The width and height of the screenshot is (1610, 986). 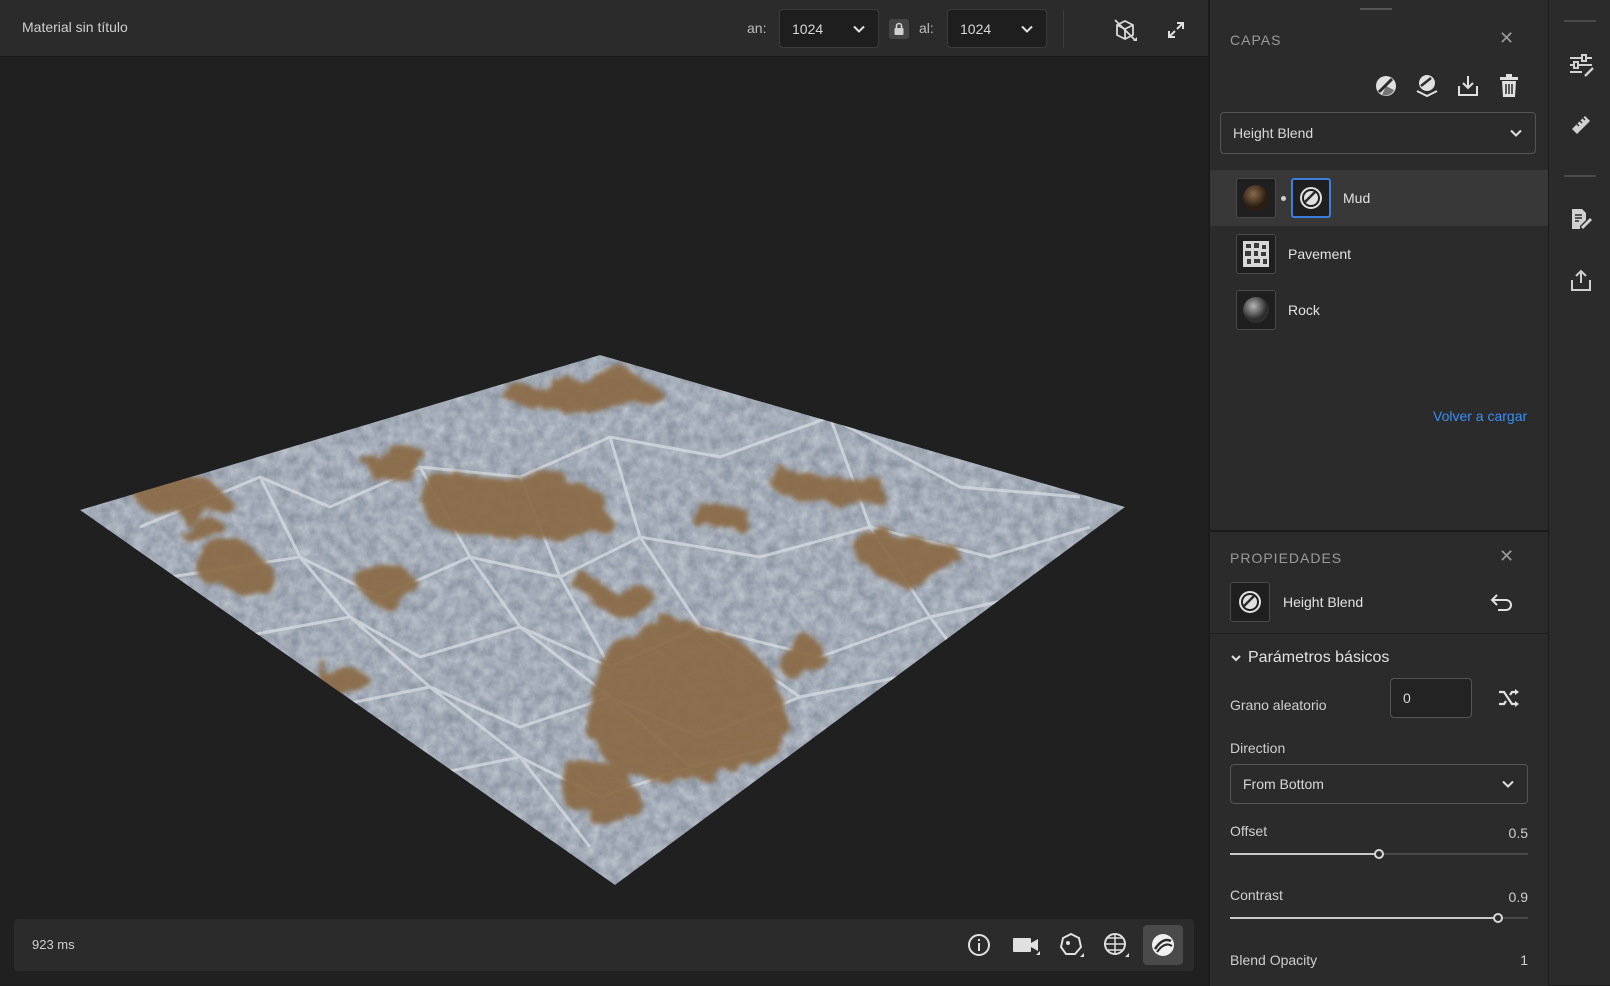 What do you see at coordinates (604, 28) in the screenshot?
I see `viewport-toolbar: Material sin título an: 1024 al: 1024` at bounding box center [604, 28].